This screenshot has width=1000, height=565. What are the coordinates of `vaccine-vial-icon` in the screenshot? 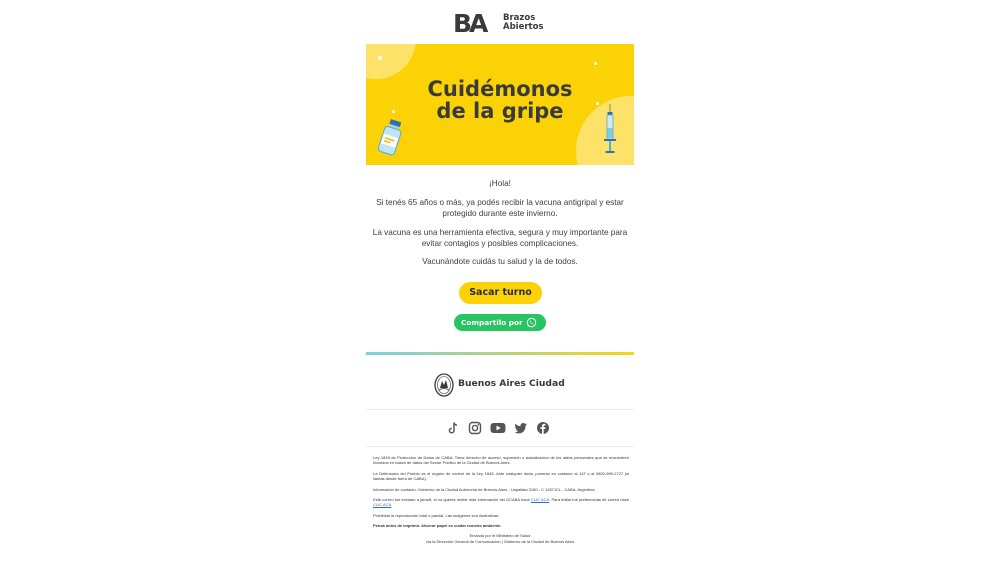 It's located at (389, 137).